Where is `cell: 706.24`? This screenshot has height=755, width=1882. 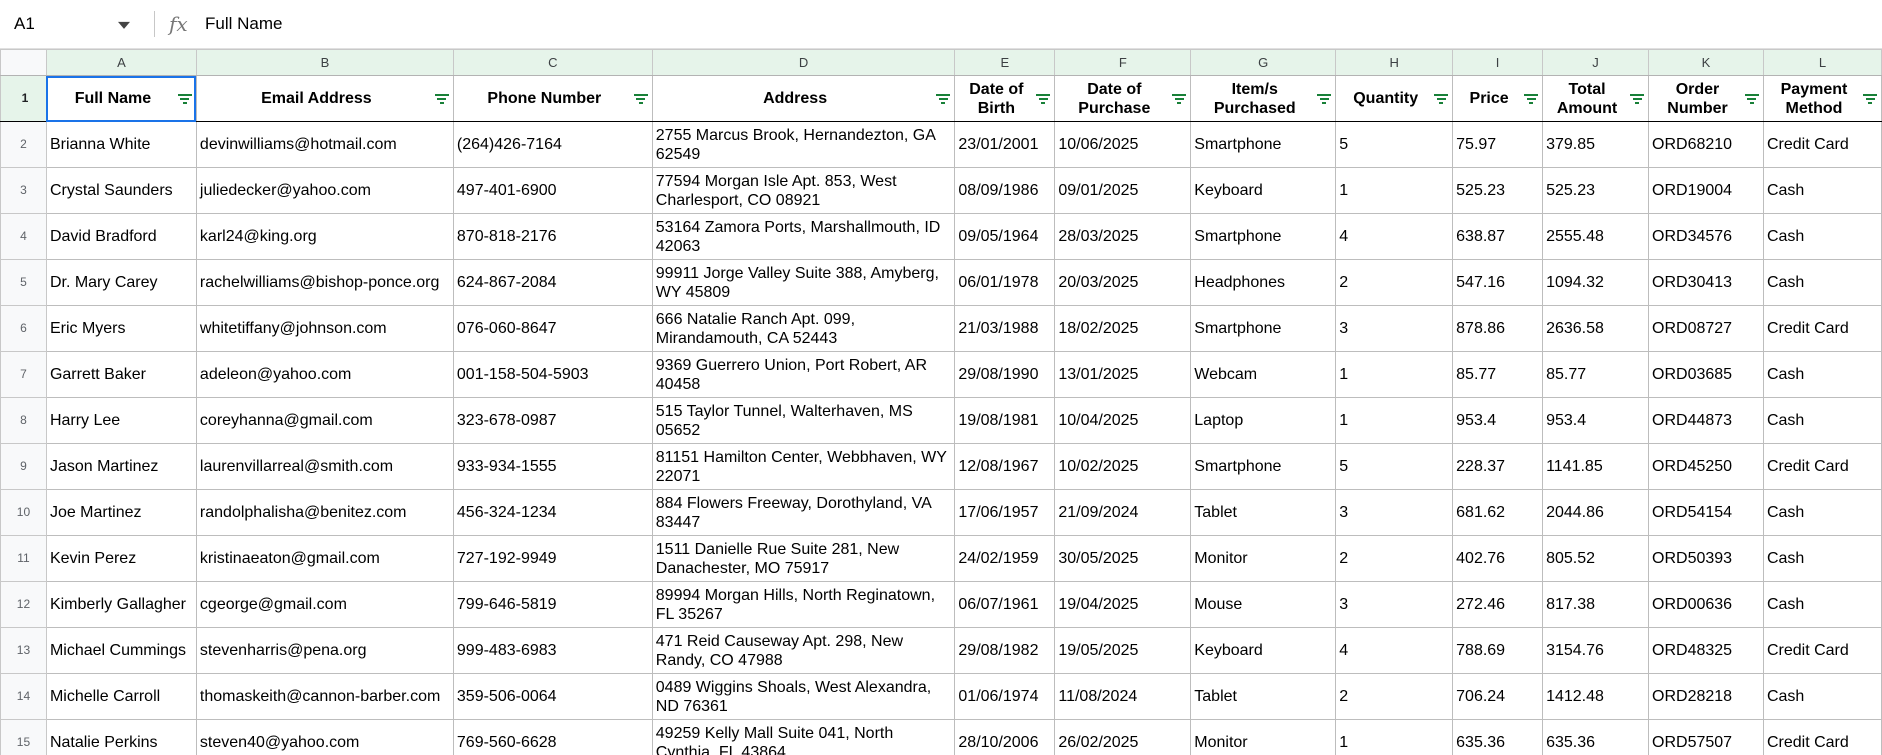
cell: 706.24 is located at coordinates (1498, 696).